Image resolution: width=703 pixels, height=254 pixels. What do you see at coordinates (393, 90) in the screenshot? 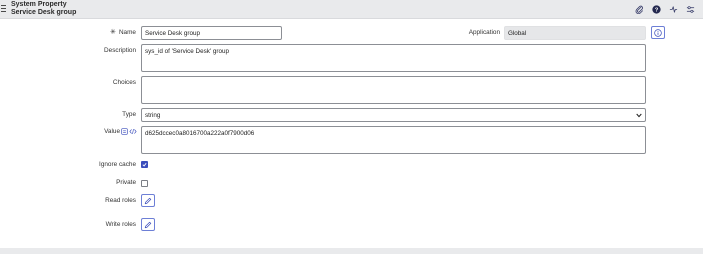
I see `choices-textarea` at bounding box center [393, 90].